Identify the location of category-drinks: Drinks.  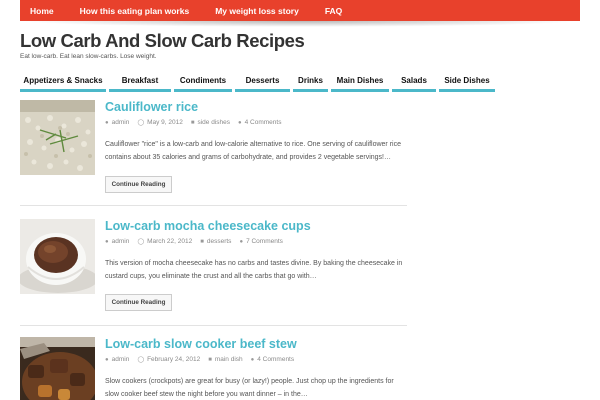
(310, 82).